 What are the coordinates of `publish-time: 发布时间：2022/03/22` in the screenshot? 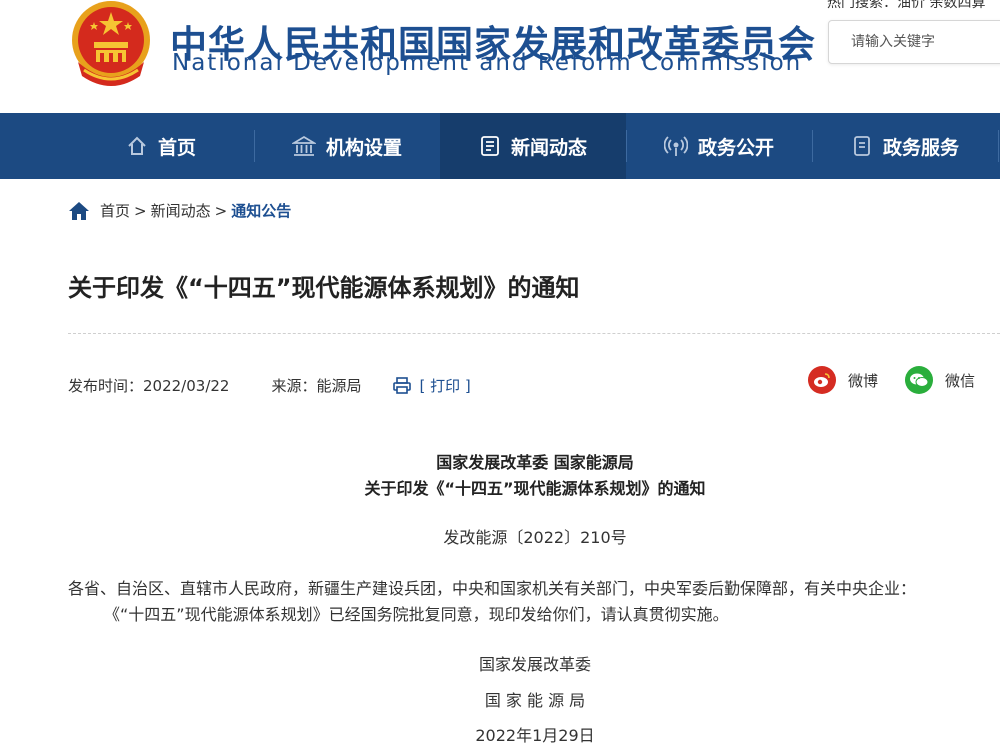 It's located at (149, 386).